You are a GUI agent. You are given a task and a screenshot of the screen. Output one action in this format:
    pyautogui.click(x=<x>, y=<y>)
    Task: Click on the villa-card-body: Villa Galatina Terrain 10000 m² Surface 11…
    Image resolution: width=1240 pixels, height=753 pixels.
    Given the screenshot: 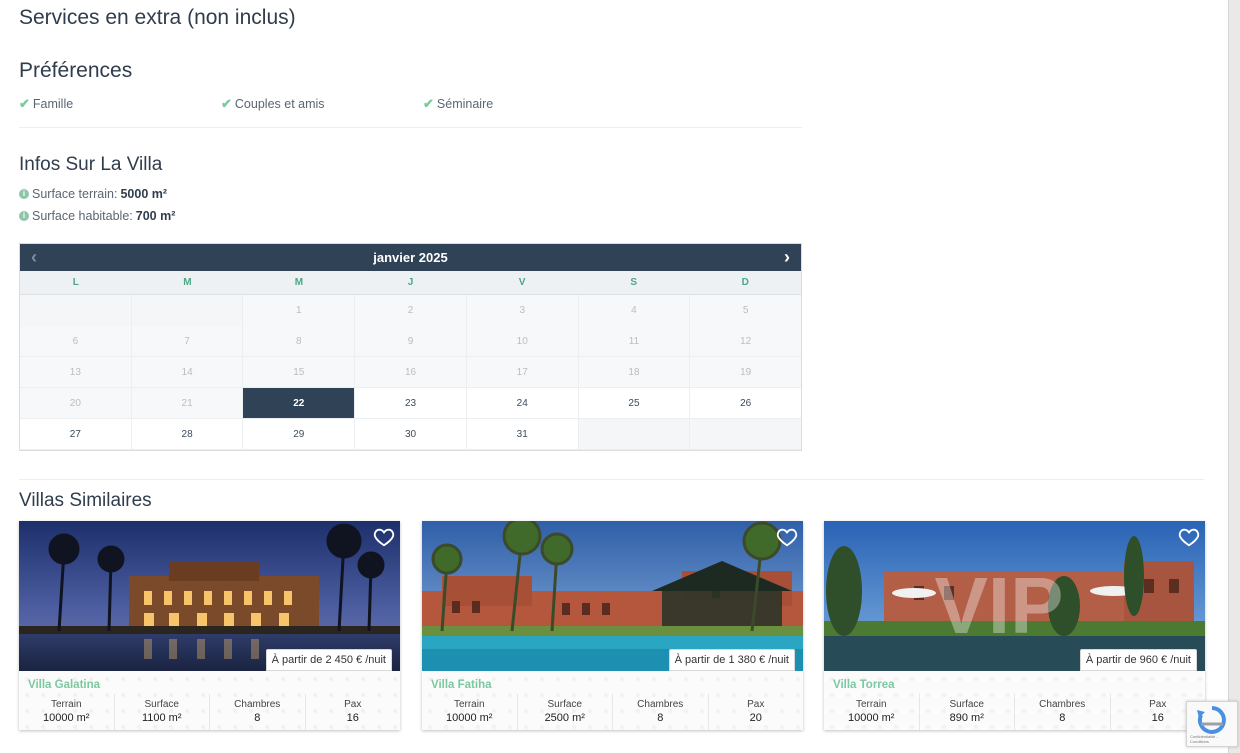 What is the action you would take?
    pyautogui.click(x=209, y=700)
    